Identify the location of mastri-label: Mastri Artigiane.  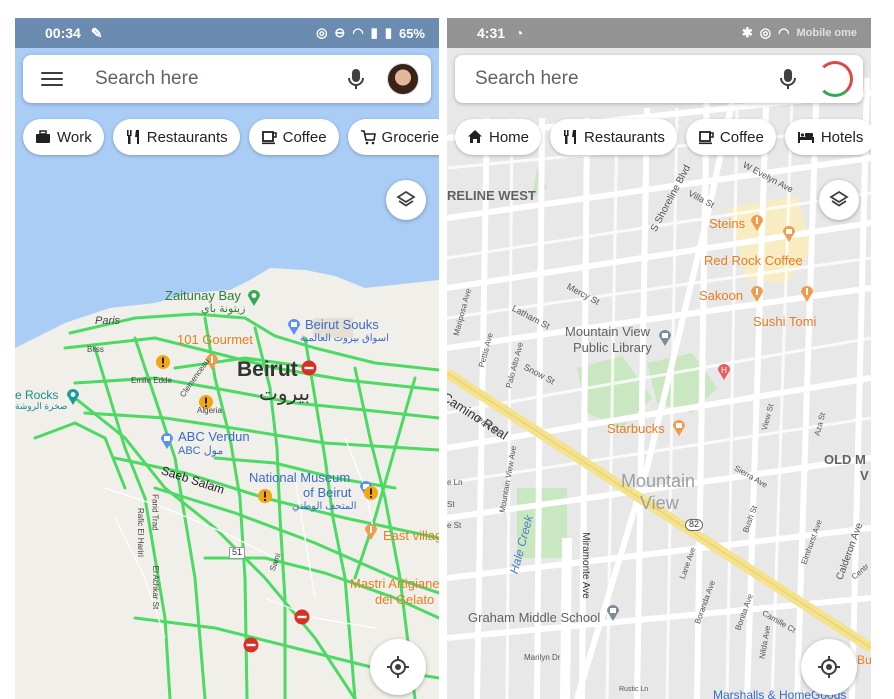
(394, 583).